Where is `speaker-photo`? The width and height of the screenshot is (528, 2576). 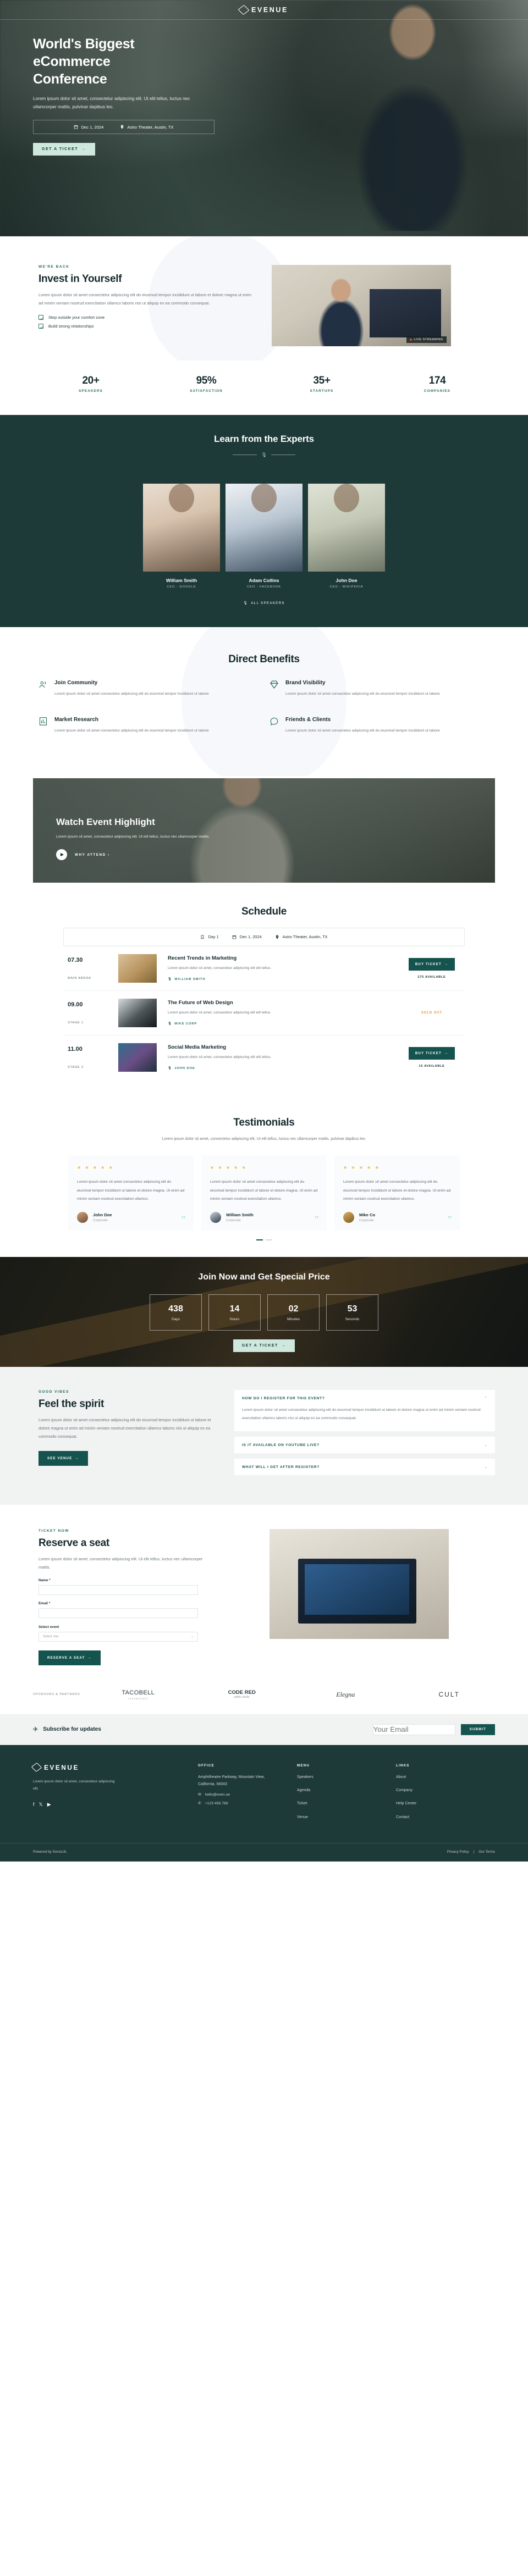
speaker-photo is located at coordinates (264, 528).